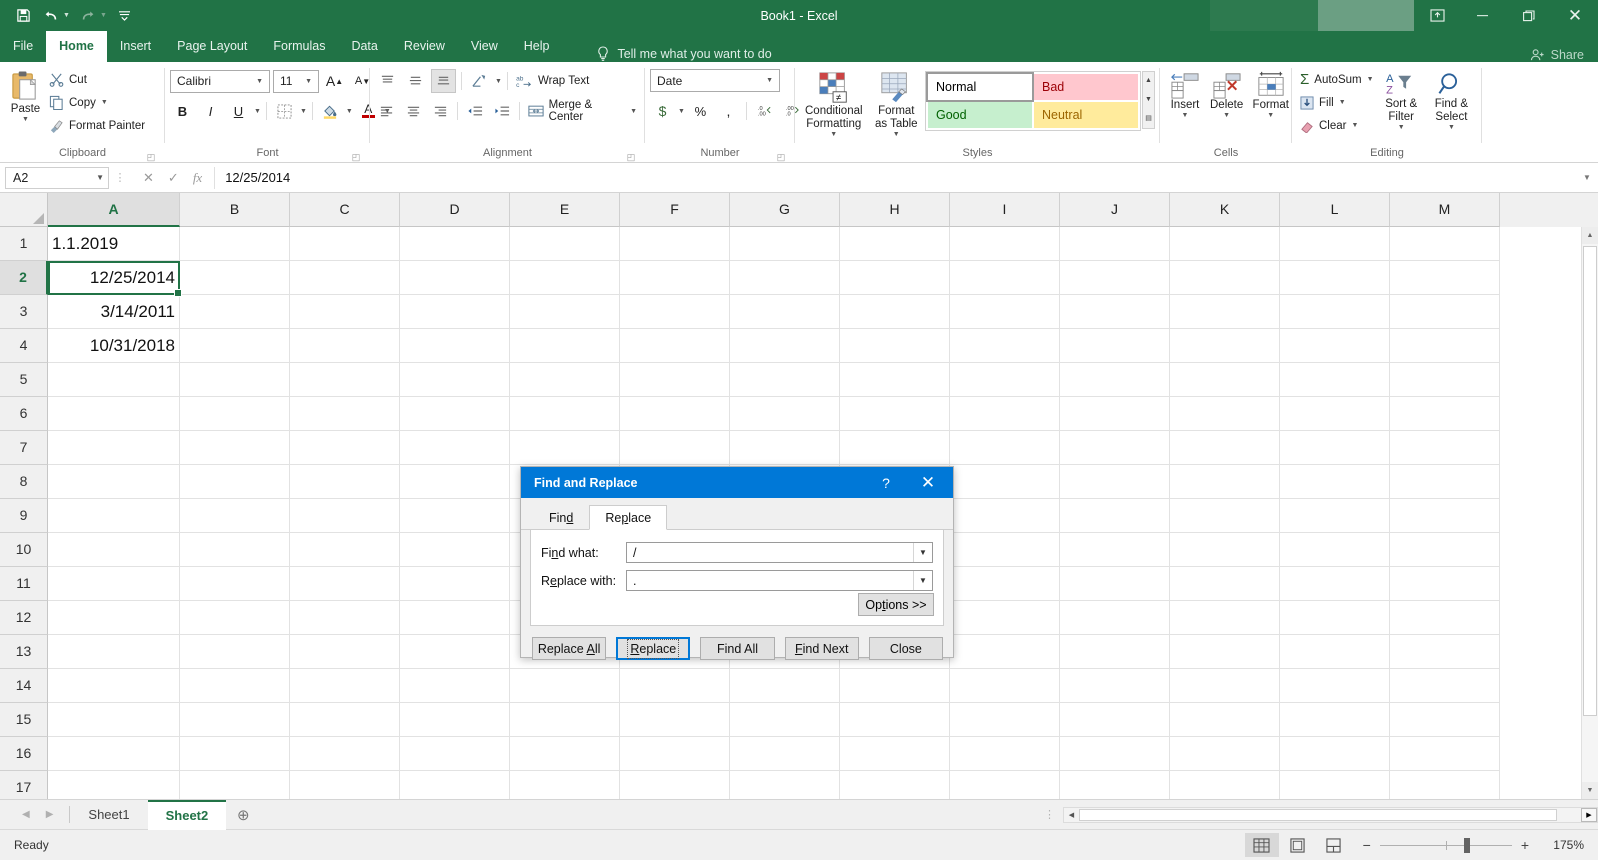 Image resolution: width=1598 pixels, height=868 pixels. I want to click on orientation-button, so click(479, 81).